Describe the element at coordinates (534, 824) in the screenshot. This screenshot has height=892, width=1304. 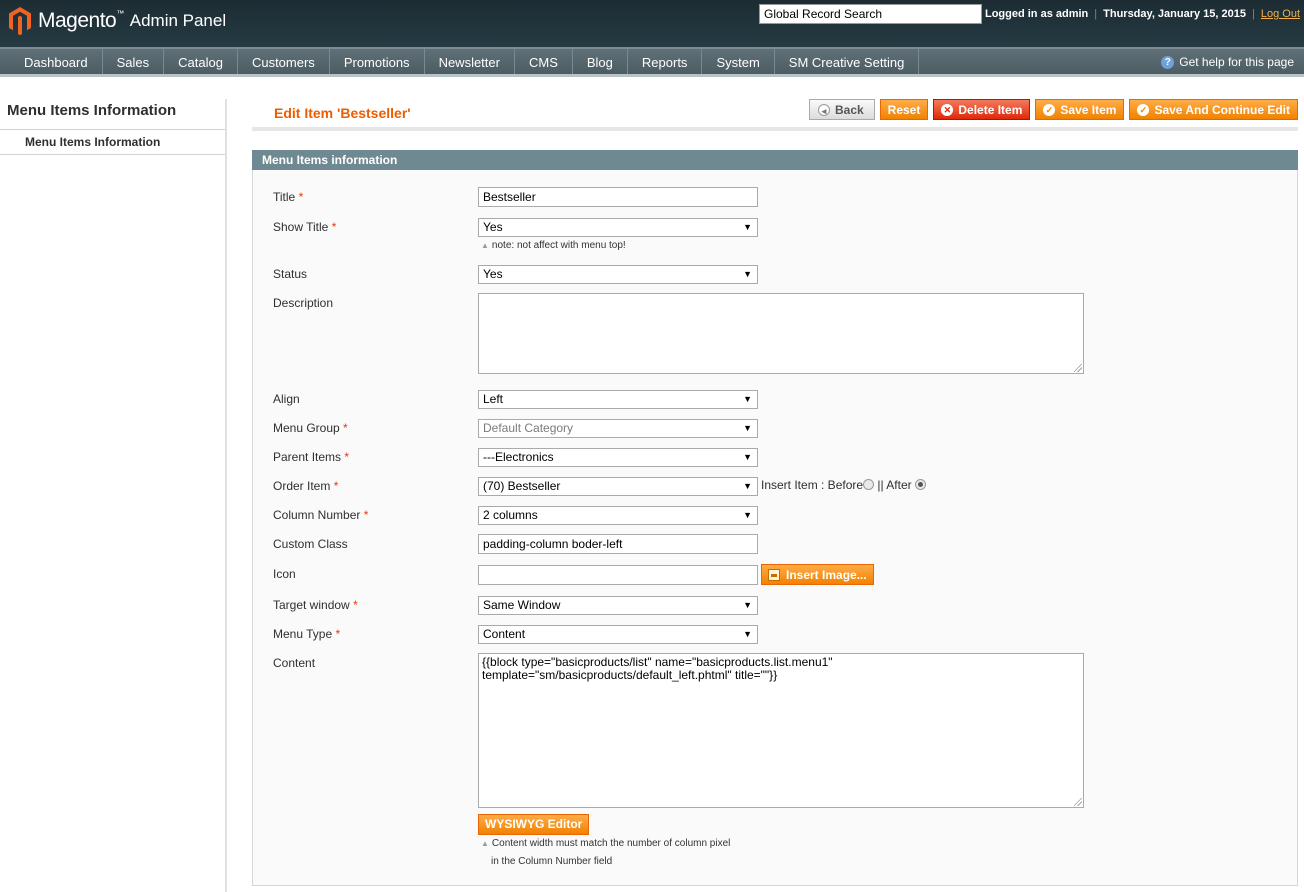
I see `wysiwyg-editor-button: WYSIWYG Editor` at that location.